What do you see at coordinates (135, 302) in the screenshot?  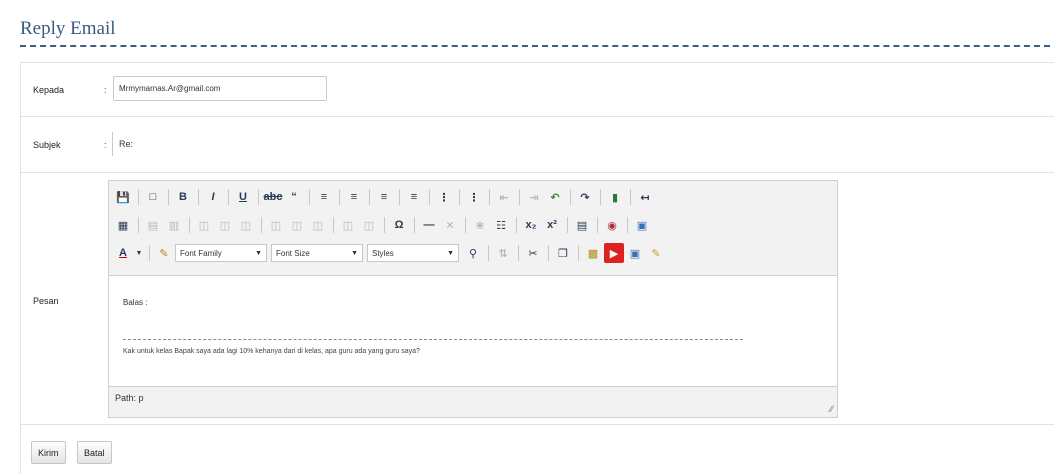 I see `body-greeting: Balas :` at bounding box center [135, 302].